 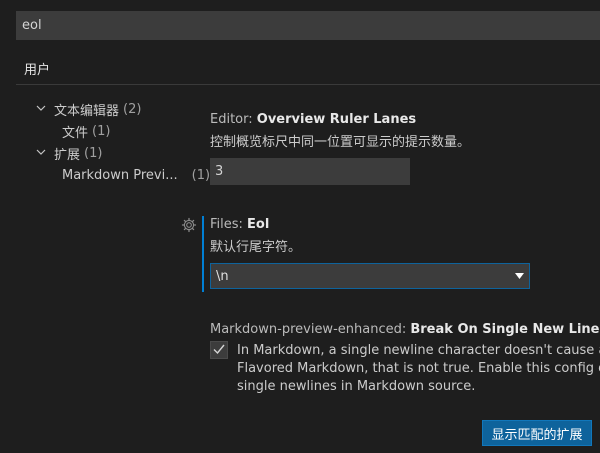 I want to click on setting-title: Files: Eol, so click(x=255, y=224).